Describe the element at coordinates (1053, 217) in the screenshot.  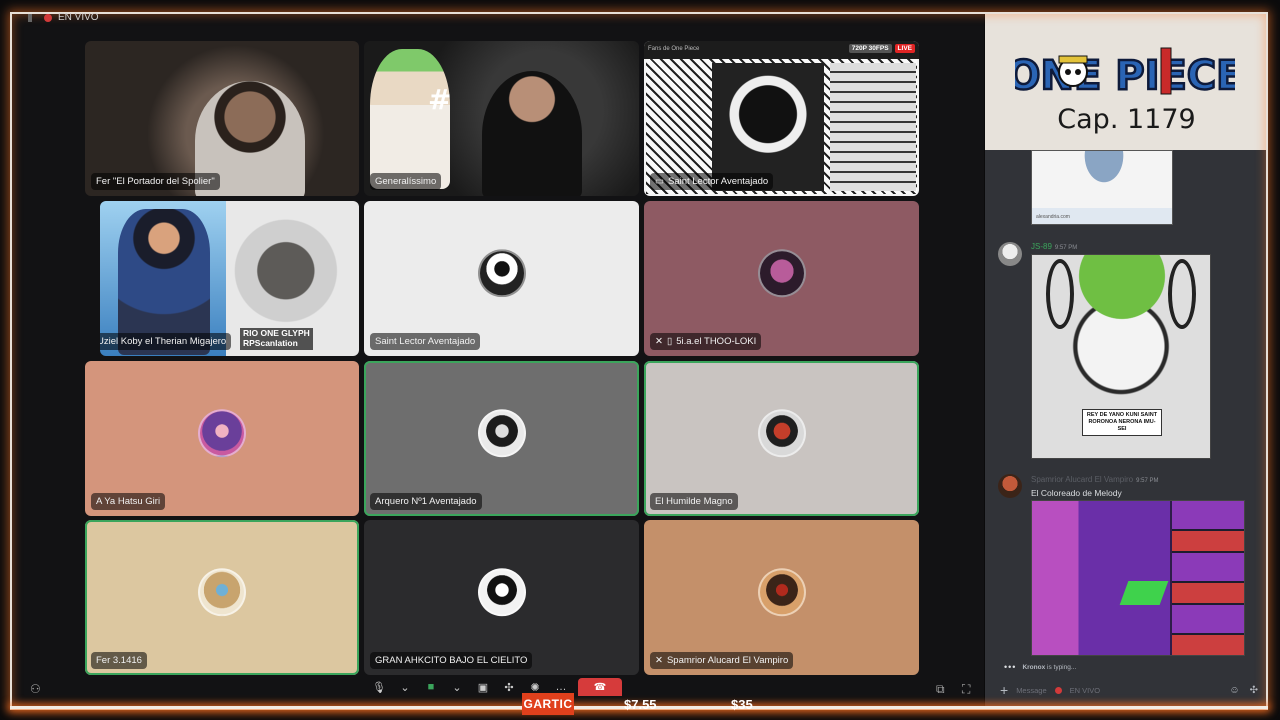
I see `image-caption-url: alexandria.com` at that location.